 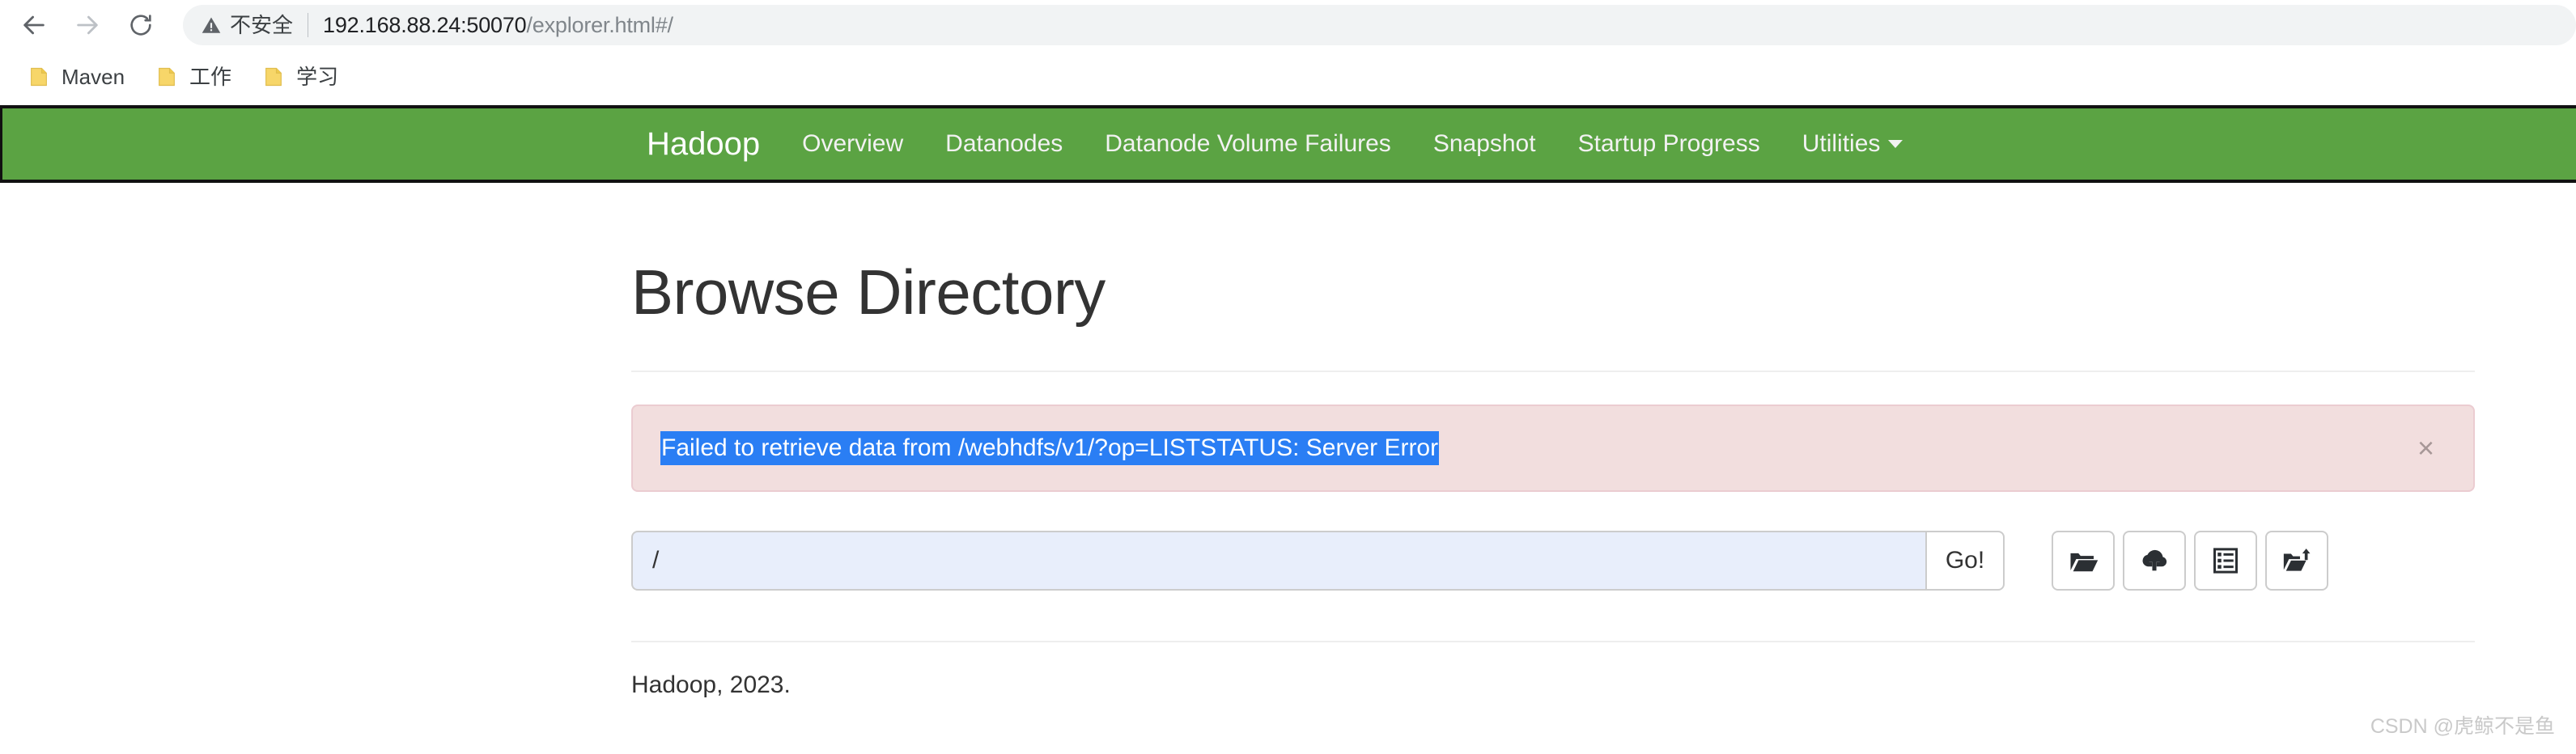 I want to click on url-host: 192.168.88.24:50070, so click(x=425, y=24).